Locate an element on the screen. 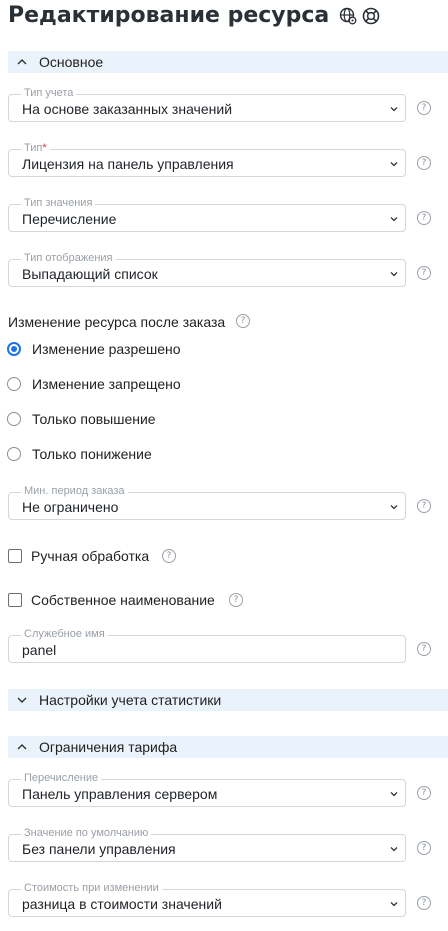  title-icons is located at coordinates (359, 16).